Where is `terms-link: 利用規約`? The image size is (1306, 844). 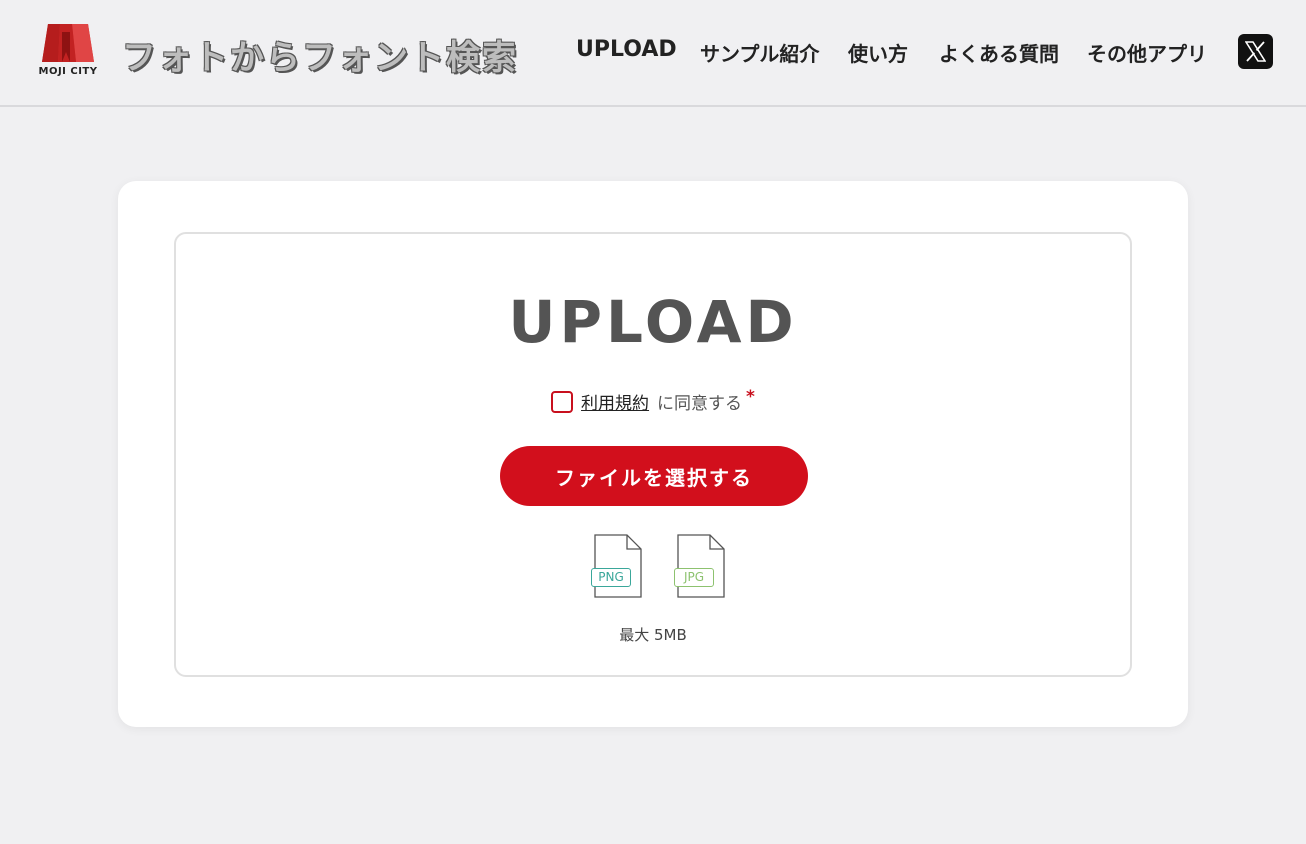 terms-link: 利用規約 is located at coordinates (615, 401).